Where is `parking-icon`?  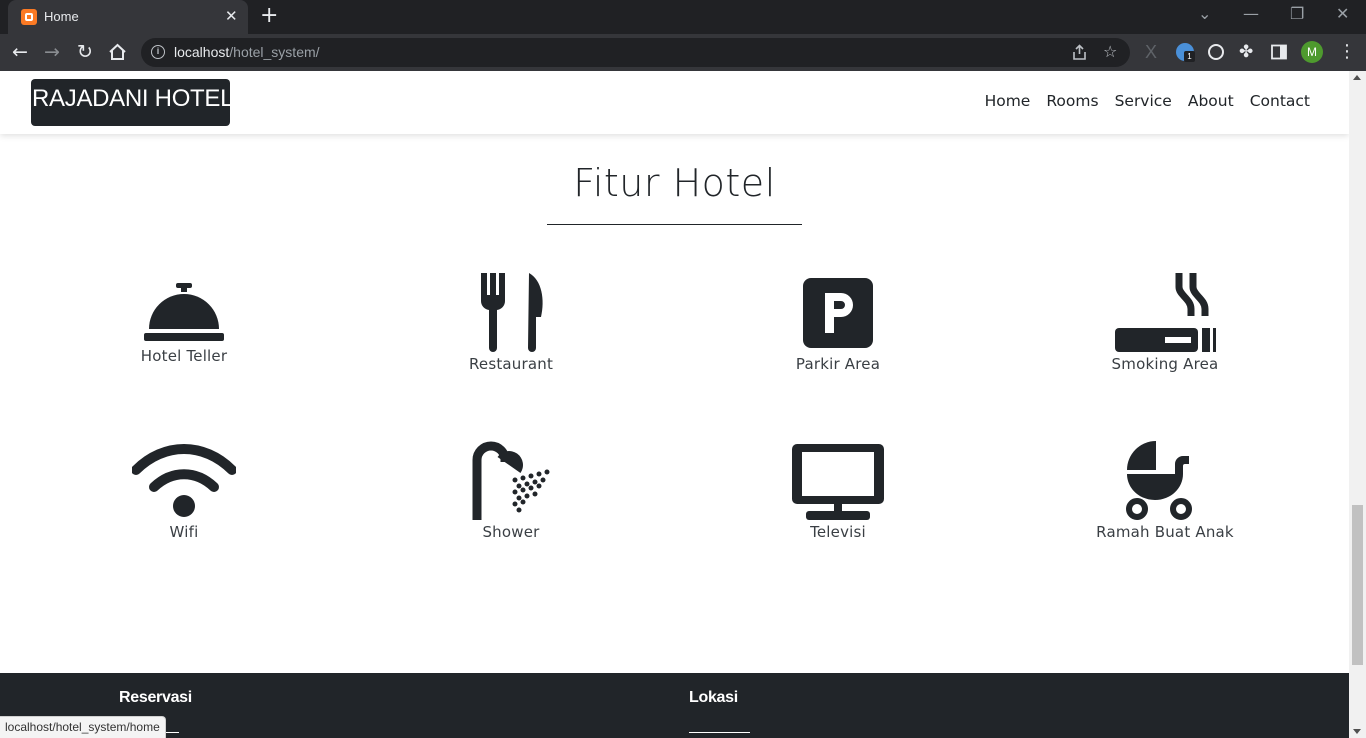 parking-icon is located at coordinates (838, 313).